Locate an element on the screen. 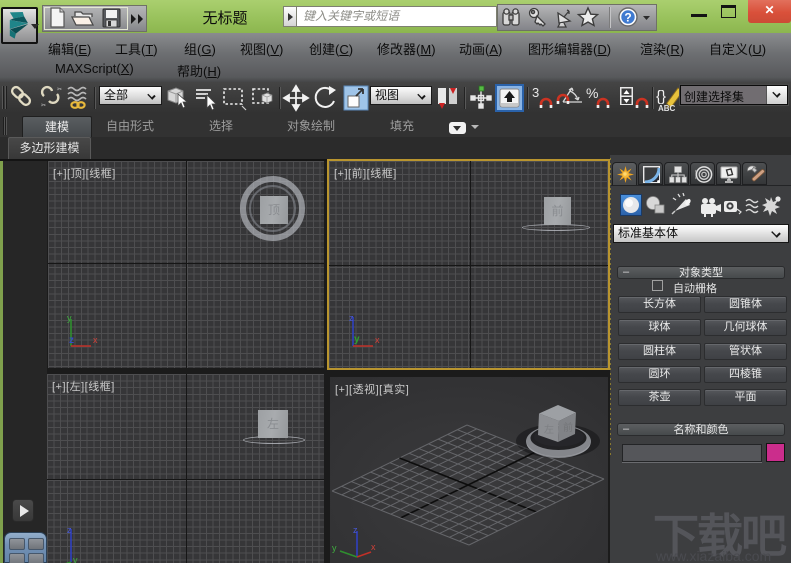  svg-text: 左 is located at coordinates (549, 429).